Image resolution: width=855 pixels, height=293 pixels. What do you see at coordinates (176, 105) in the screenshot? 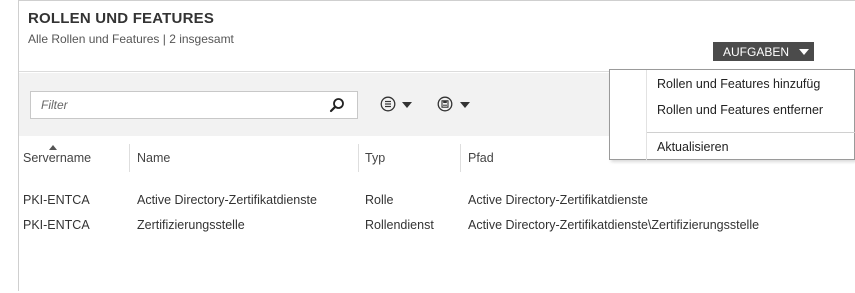
I see `filter-input` at bounding box center [176, 105].